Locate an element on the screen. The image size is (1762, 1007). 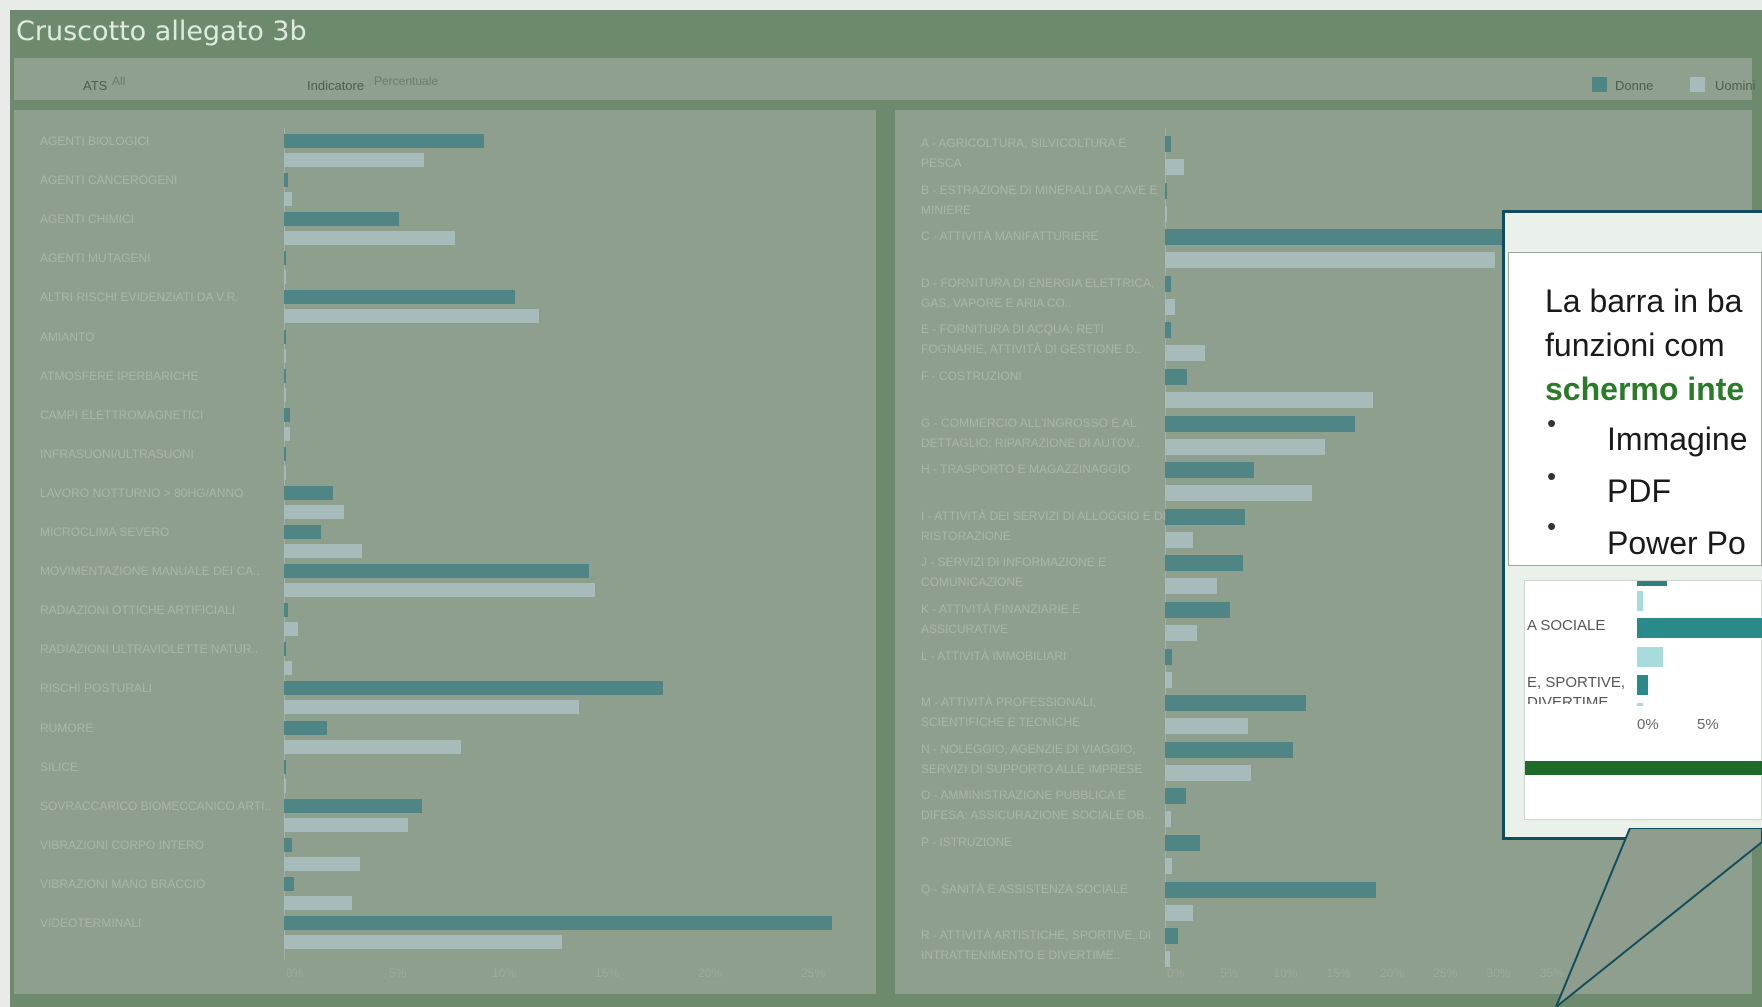
rischio-label: RISCHI POSTURALI is located at coordinates (96, 688).